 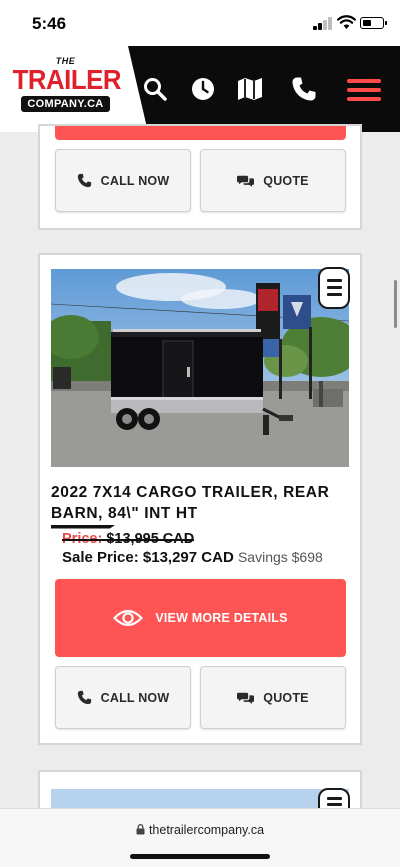 What do you see at coordinates (346, 22) in the screenshot?
I see `wifi-icon` at bounding box center [346, 22].